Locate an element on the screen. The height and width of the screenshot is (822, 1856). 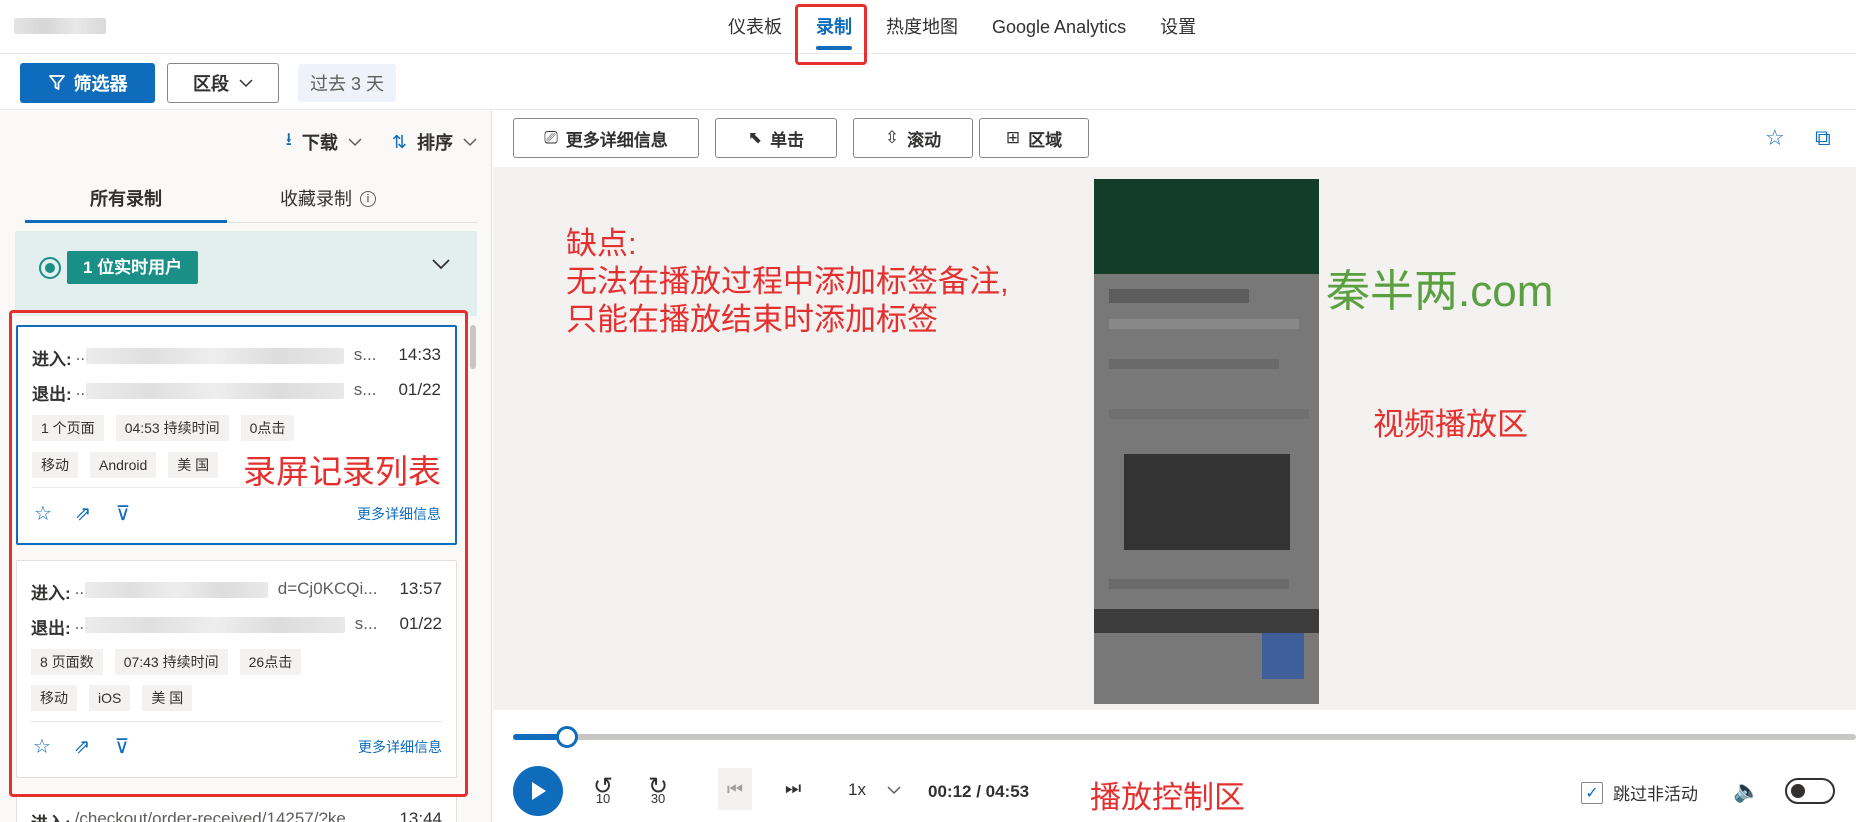
app-logo is located at coordinates (60, 26).